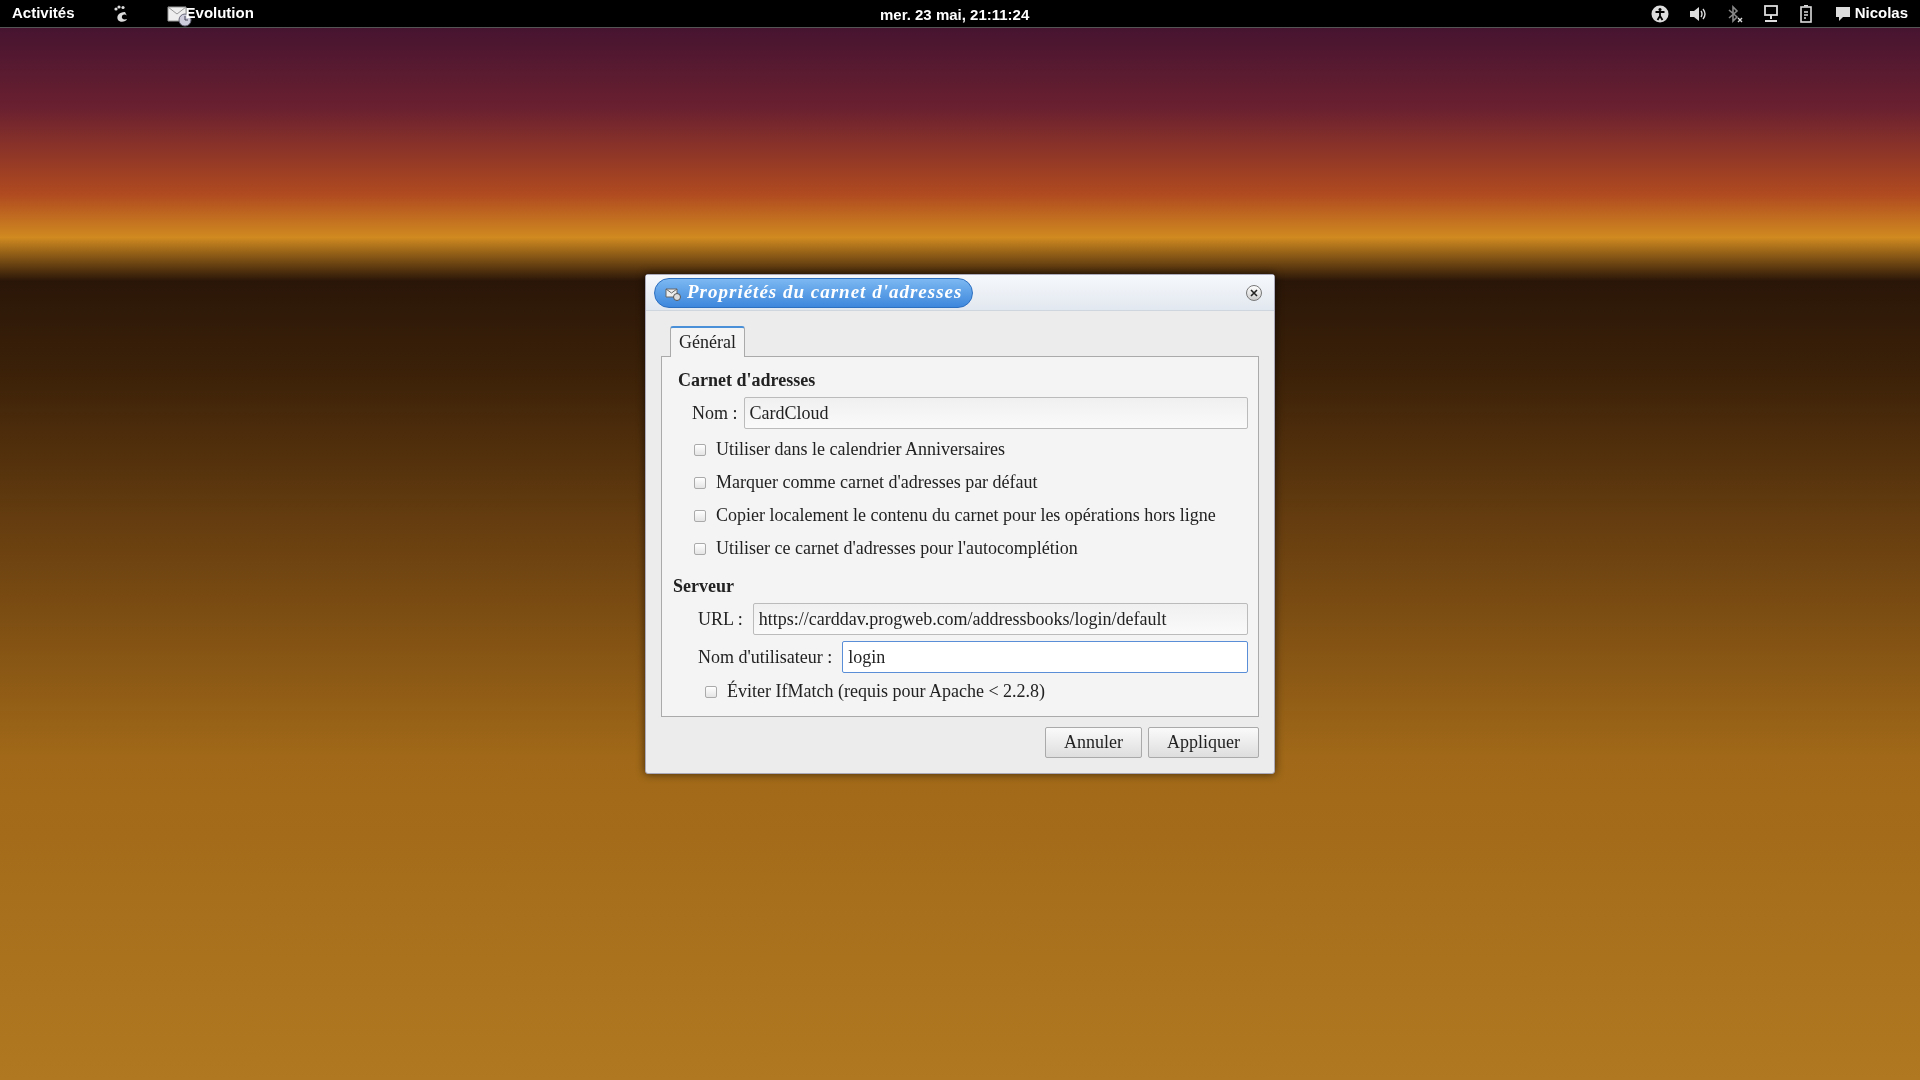 The width and height of the screenshot is (1920, 1080). I want to click on accessibility-icon, so click(1659, 13).